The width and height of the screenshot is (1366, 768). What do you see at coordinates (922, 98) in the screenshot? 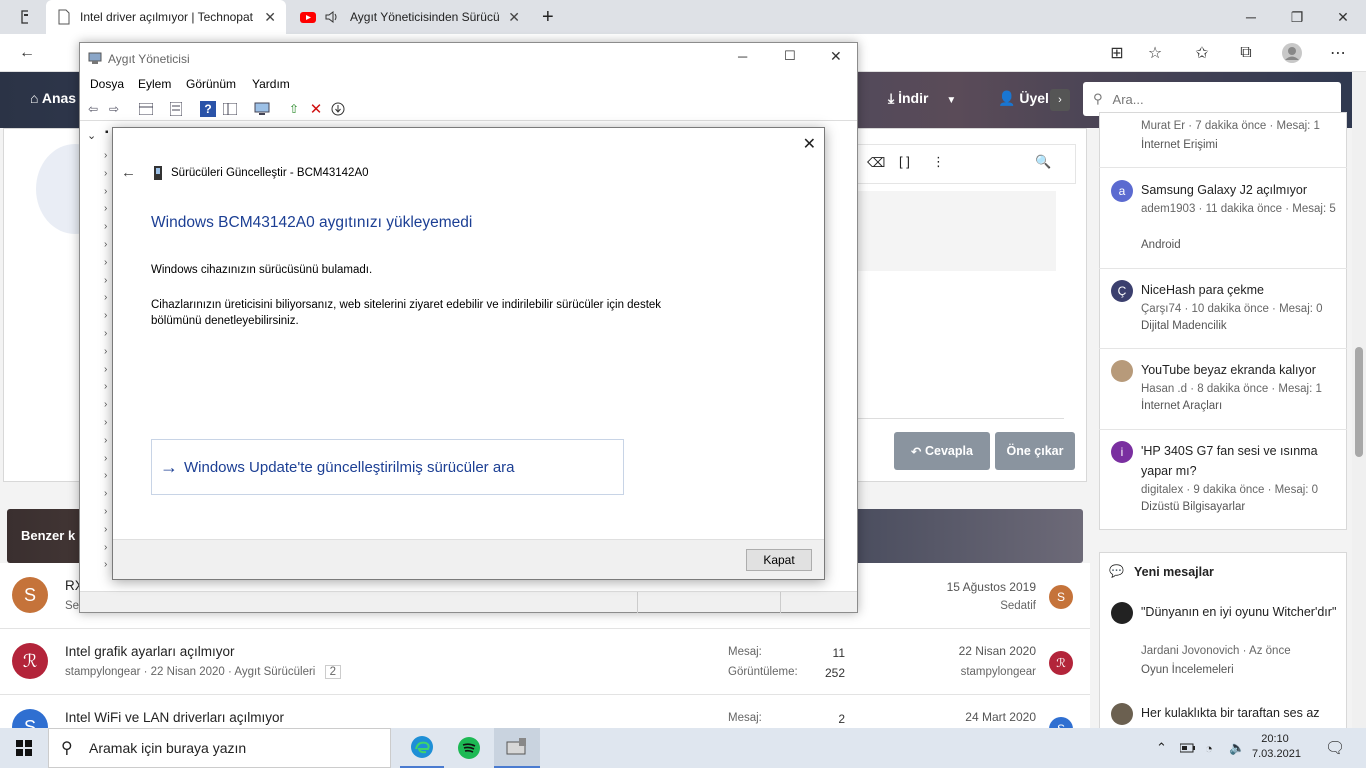
I see `nav-download: ⤓ İndir ▼` at bounding box center [922, 98].